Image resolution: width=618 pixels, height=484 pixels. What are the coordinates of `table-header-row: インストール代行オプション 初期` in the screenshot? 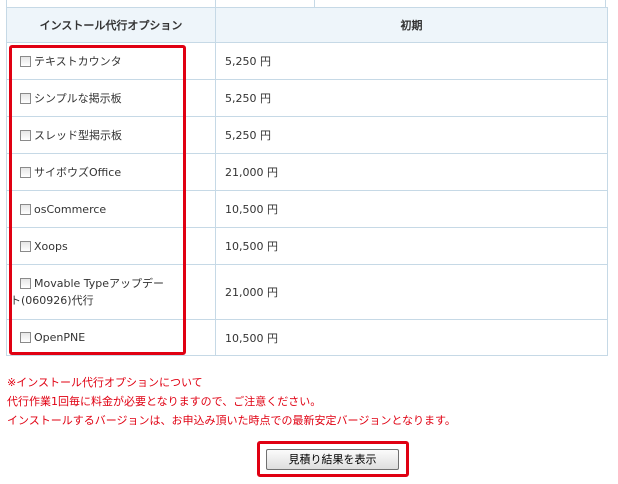 It's located at (307, 25).